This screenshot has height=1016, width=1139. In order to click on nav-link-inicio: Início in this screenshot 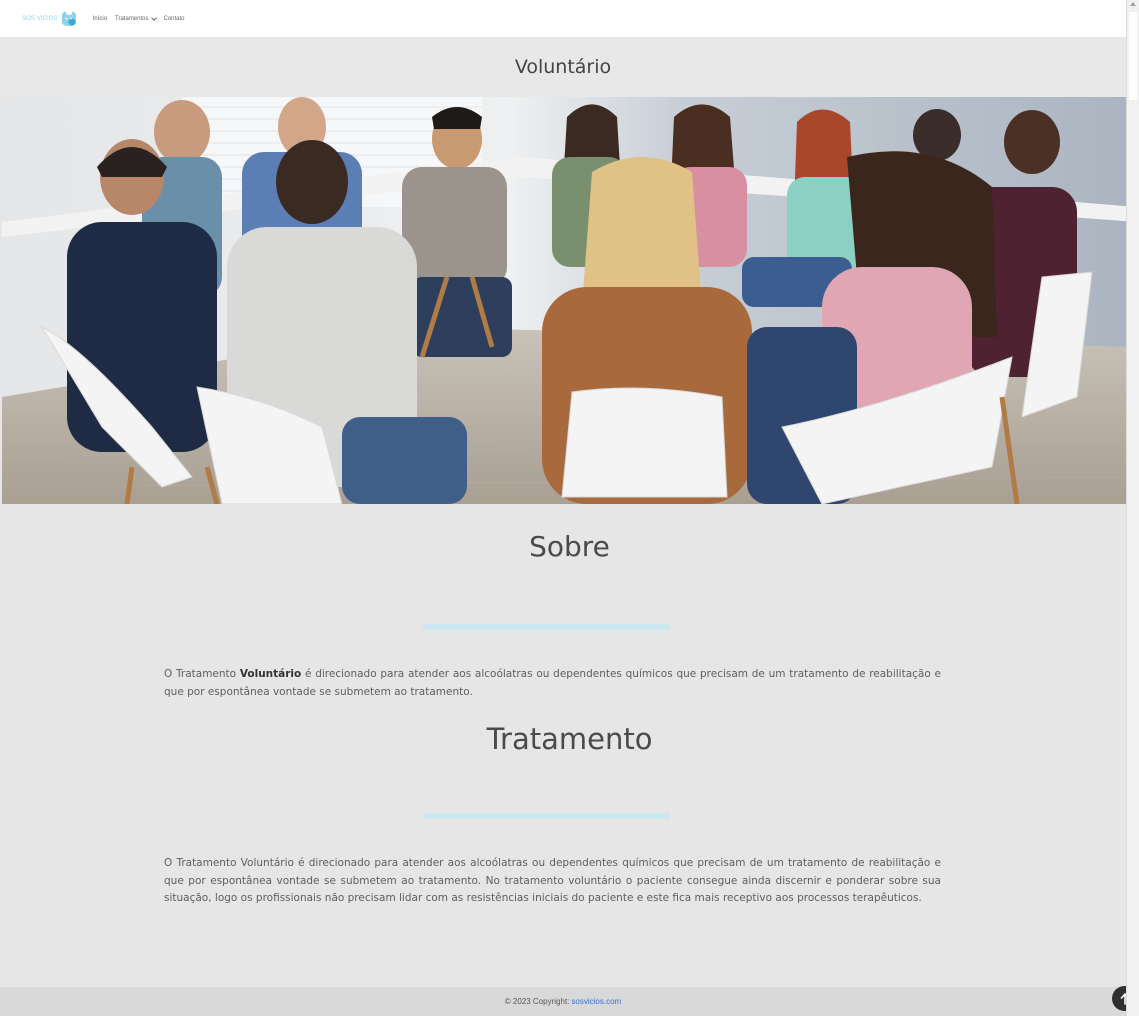, I will do `click(100, 19)`.